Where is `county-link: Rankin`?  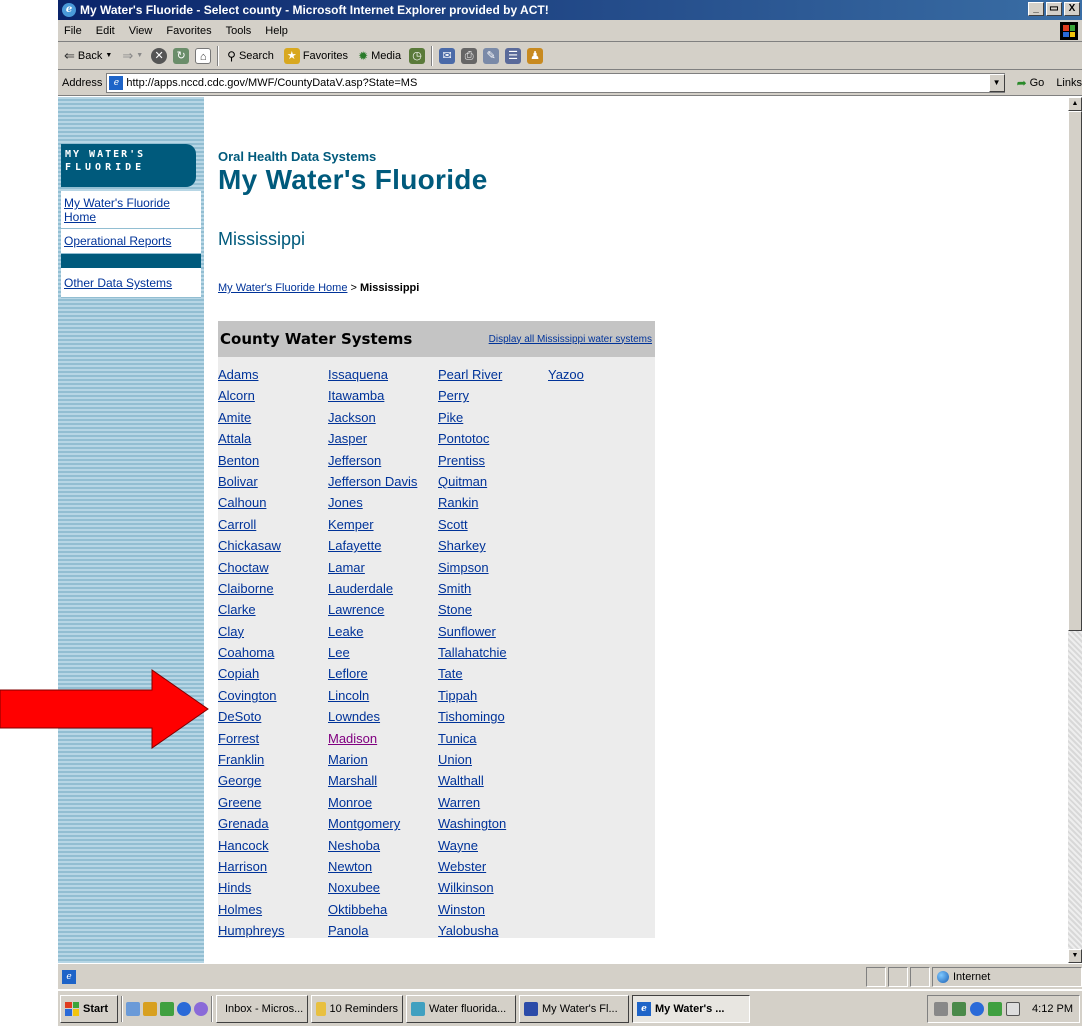
county-link: Rankin is located at coordinates (493, 502).